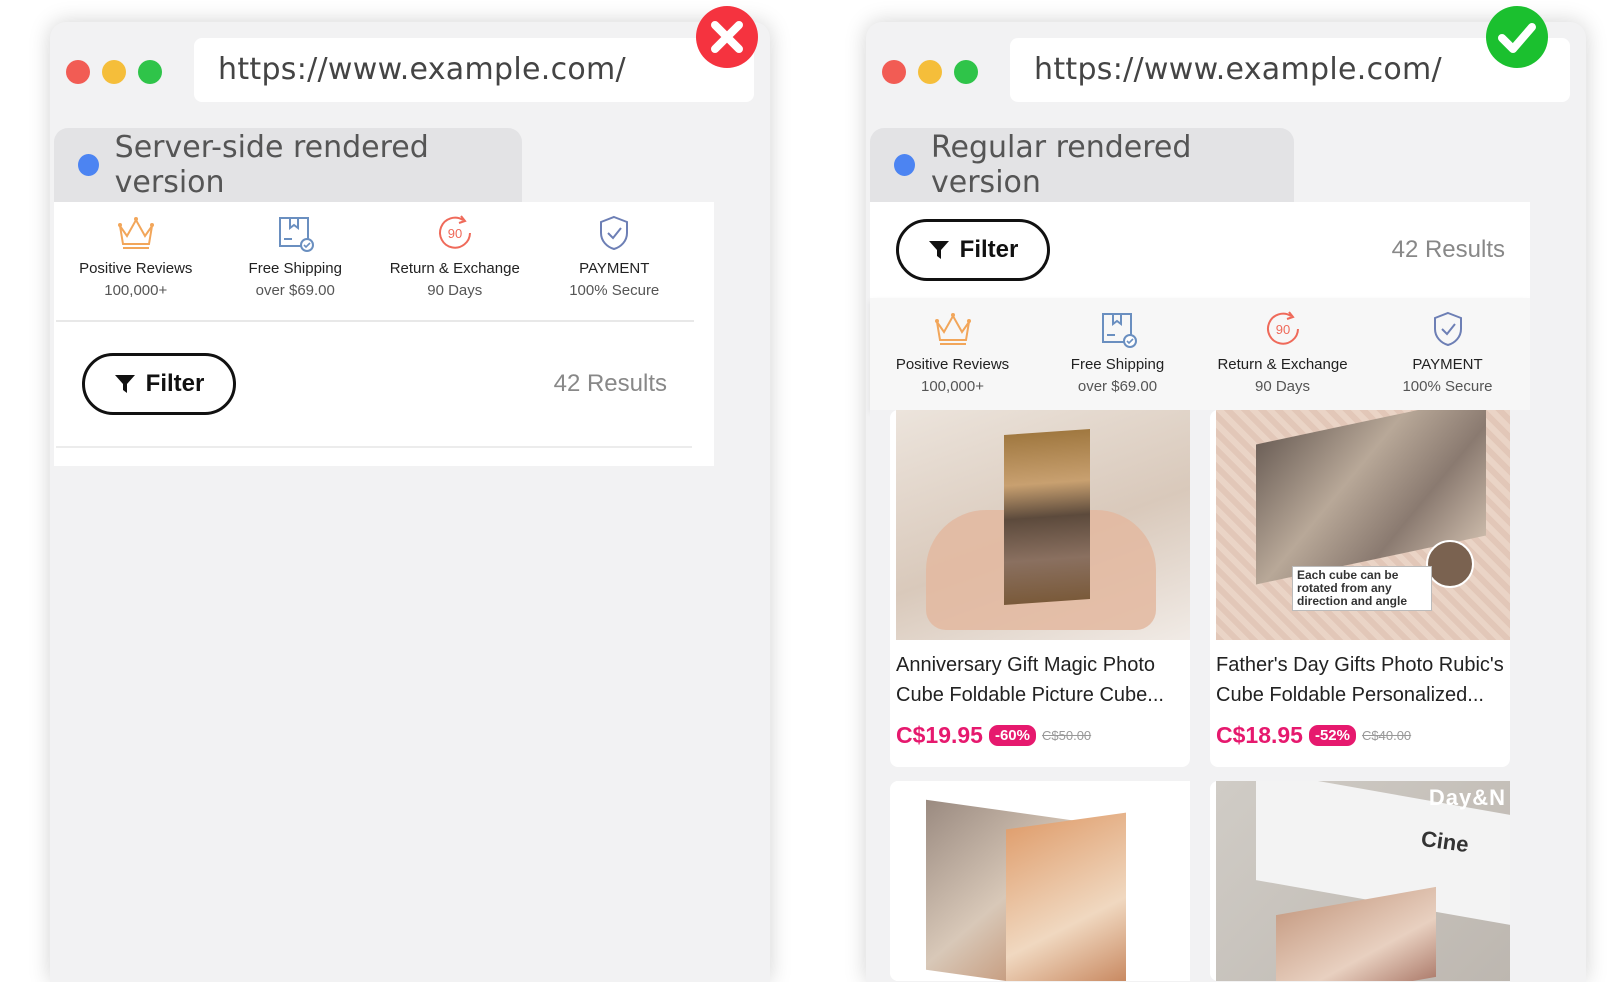  Describe the element at coordinates (1332, 735) in the screenshot. I see `discount-badge: -52%` at that location.